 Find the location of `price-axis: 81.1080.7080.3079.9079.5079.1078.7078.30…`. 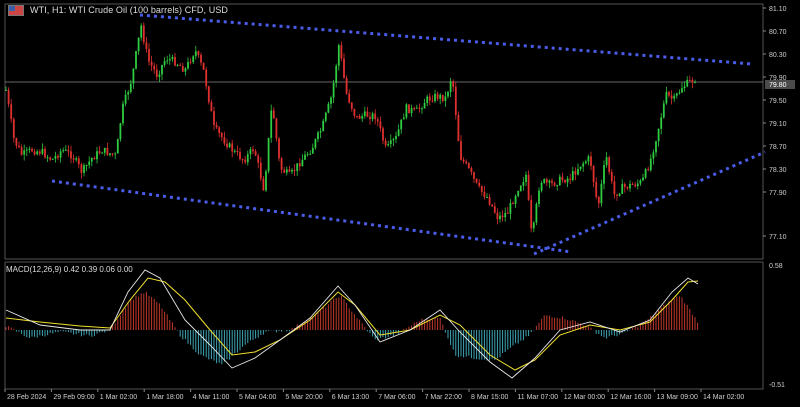

price-axis: 81.1080.7080.3079.9079.5079.1078.7078.30… is located at coordinates (779, 197).